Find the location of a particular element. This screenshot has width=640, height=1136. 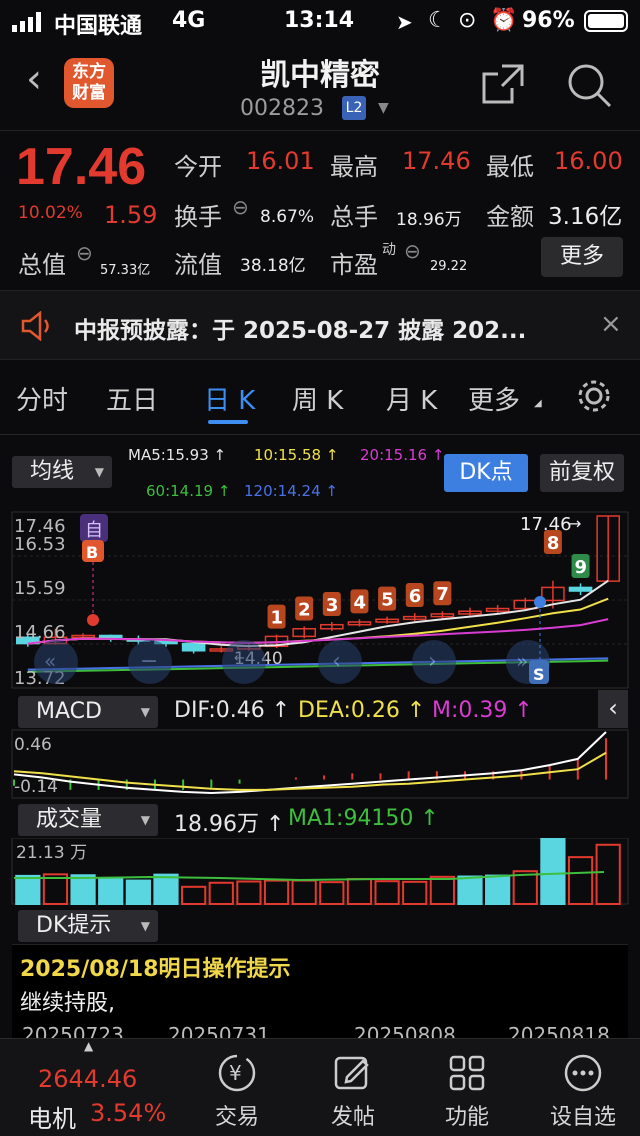

sell-dot is located at coordinates (540, 602).